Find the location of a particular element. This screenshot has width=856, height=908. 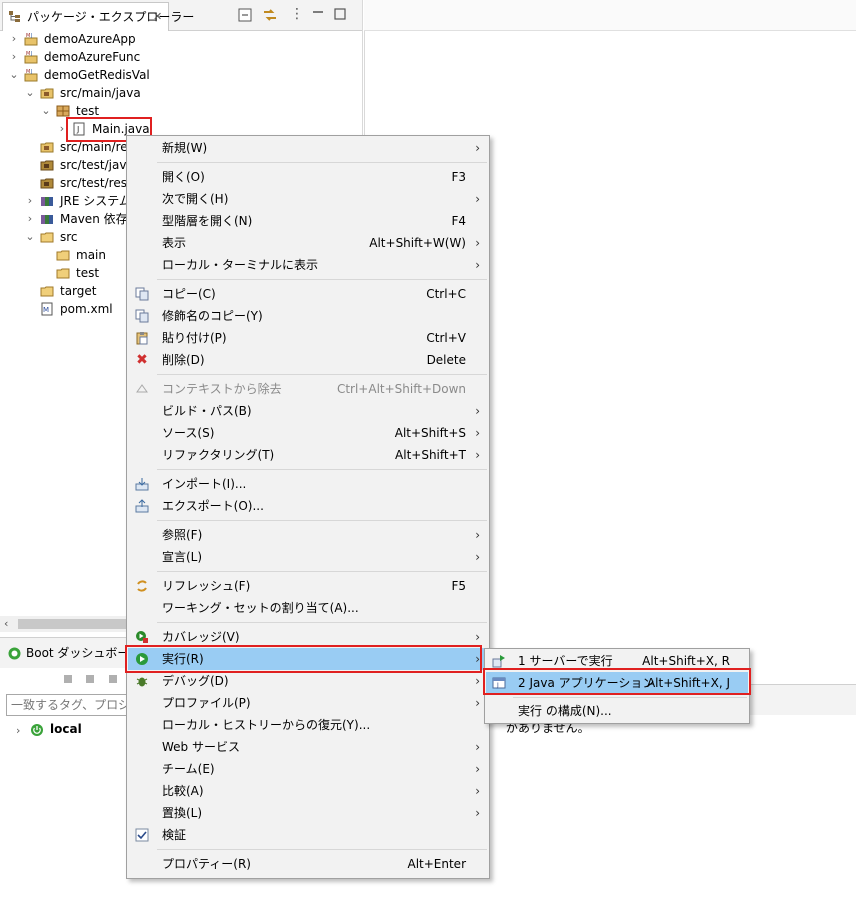

menu-item-web-services: Web サービス › is located at coordinates (308, 747).